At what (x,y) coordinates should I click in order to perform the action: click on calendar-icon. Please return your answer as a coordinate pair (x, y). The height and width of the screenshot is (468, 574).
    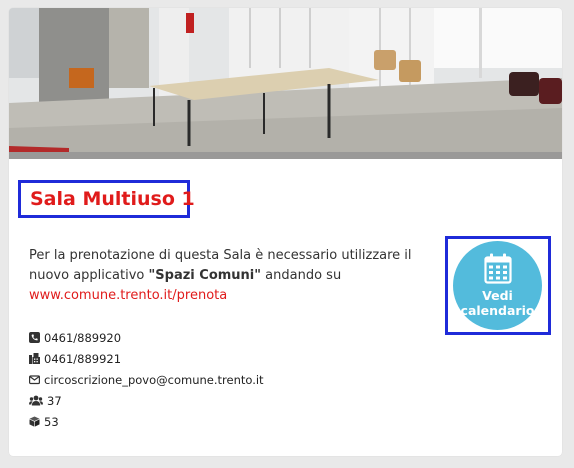
    Looking at the image, I should click on (497, 270).